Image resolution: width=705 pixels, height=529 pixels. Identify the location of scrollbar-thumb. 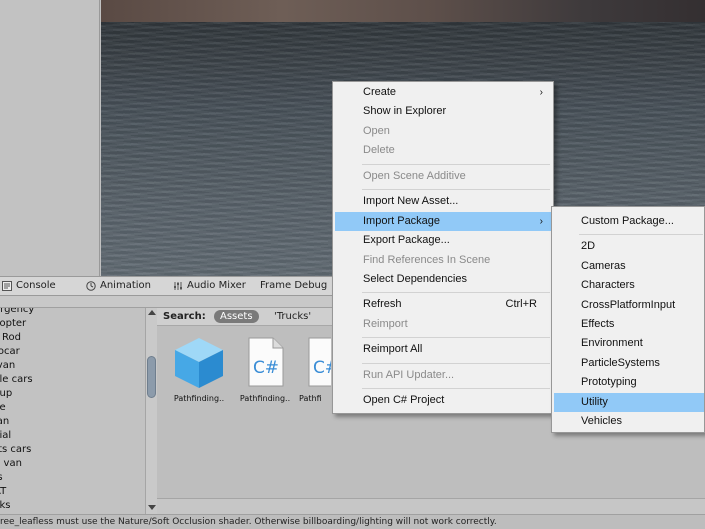
(151, 377).